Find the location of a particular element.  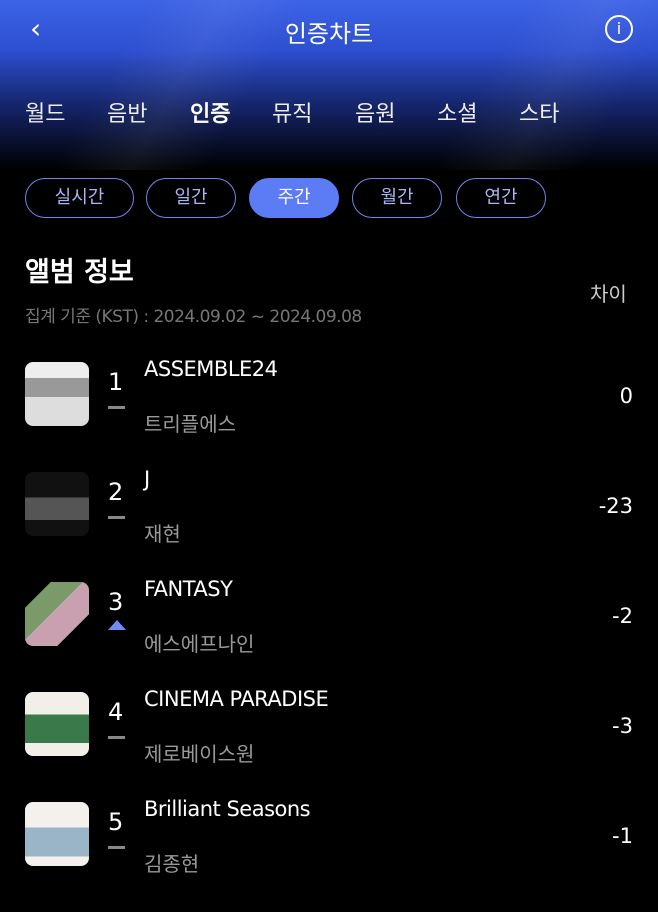

album-title: CINEMA PARADISE is located at coordinates (236, 699).